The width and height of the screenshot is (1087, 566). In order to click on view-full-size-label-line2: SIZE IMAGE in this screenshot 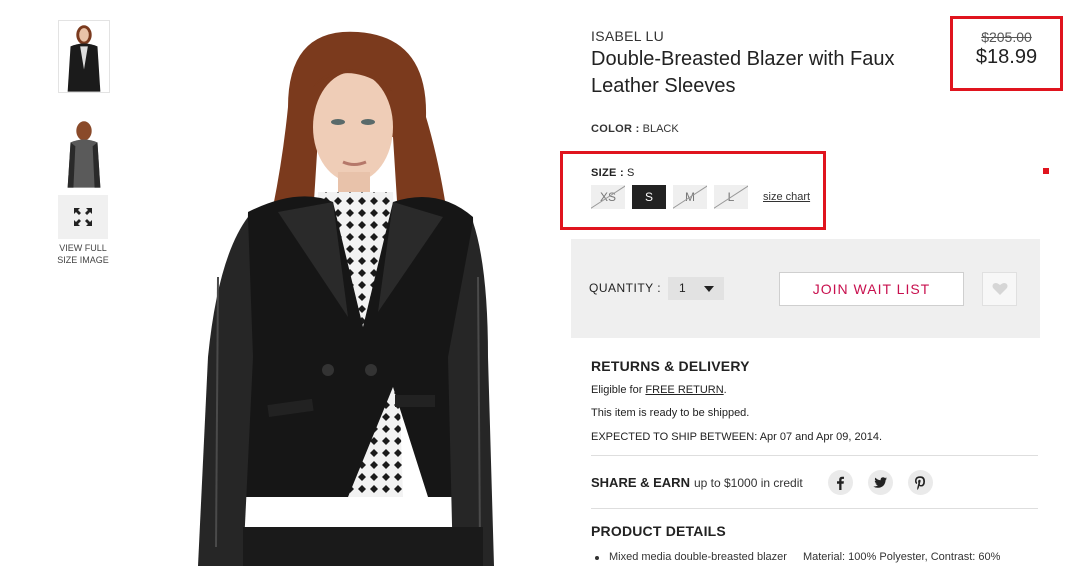, I will do `click(83, 260)`.